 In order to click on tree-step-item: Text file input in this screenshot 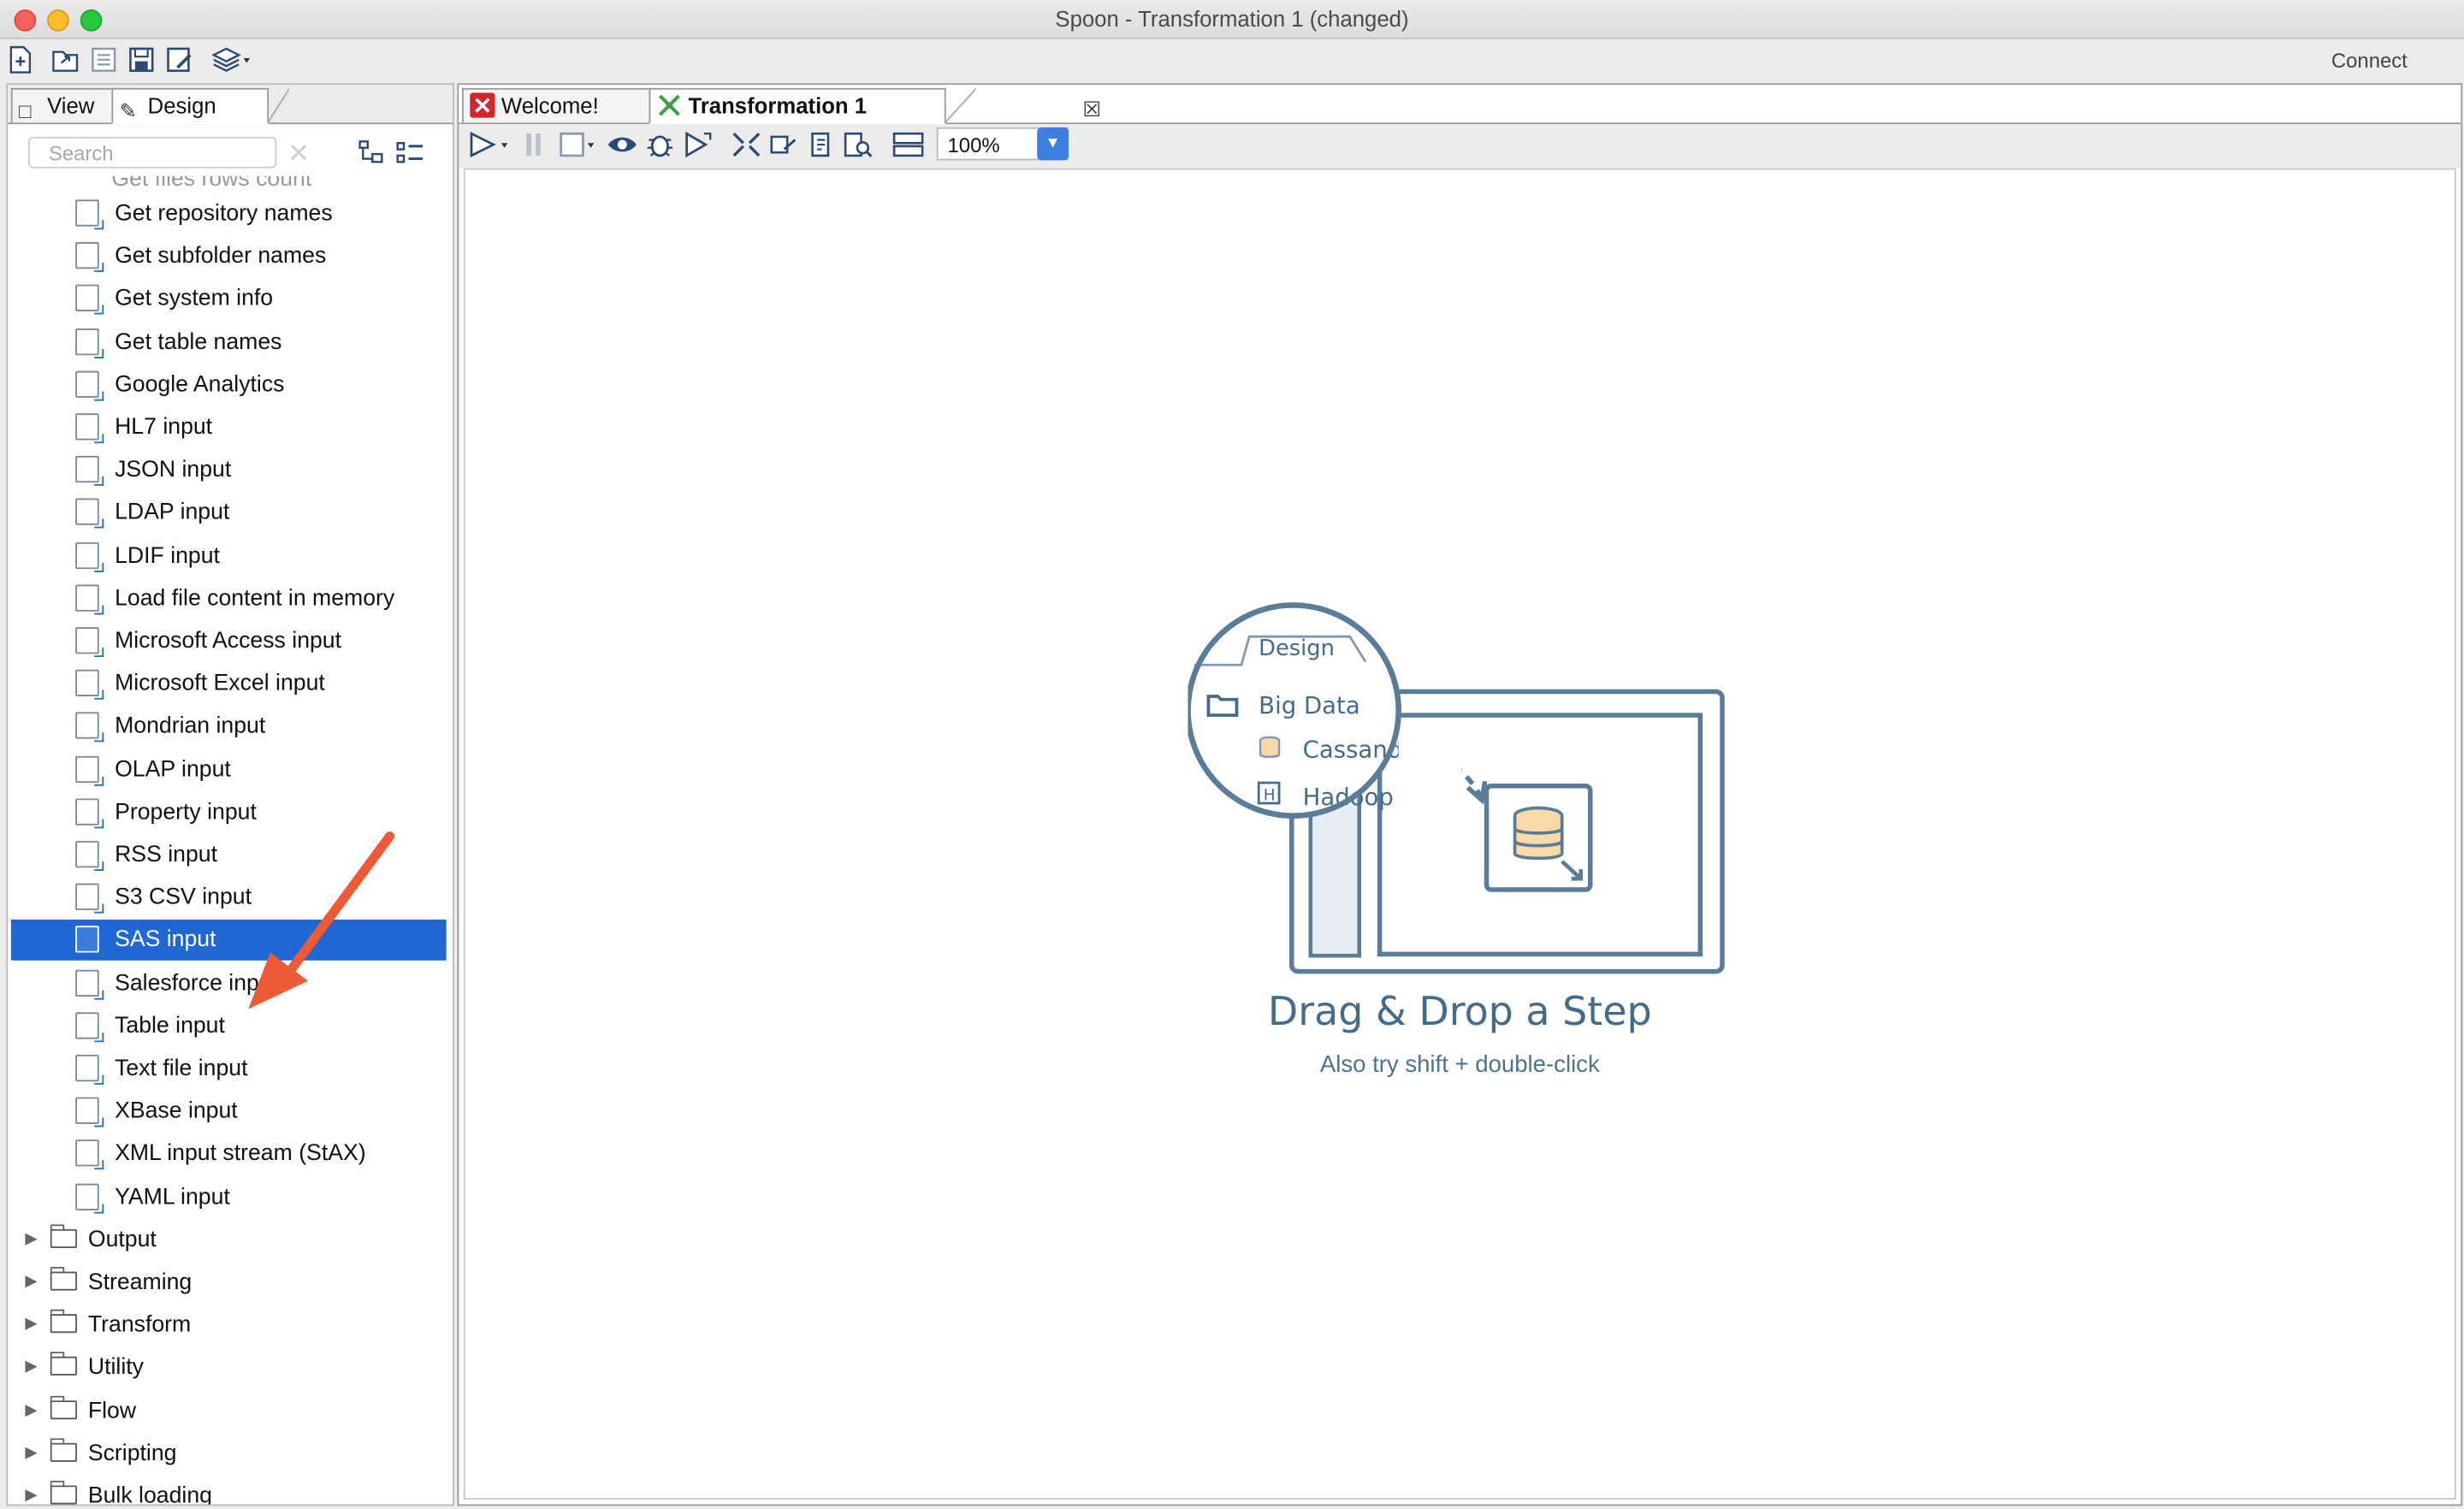, I will do `click(229, 1069)`.